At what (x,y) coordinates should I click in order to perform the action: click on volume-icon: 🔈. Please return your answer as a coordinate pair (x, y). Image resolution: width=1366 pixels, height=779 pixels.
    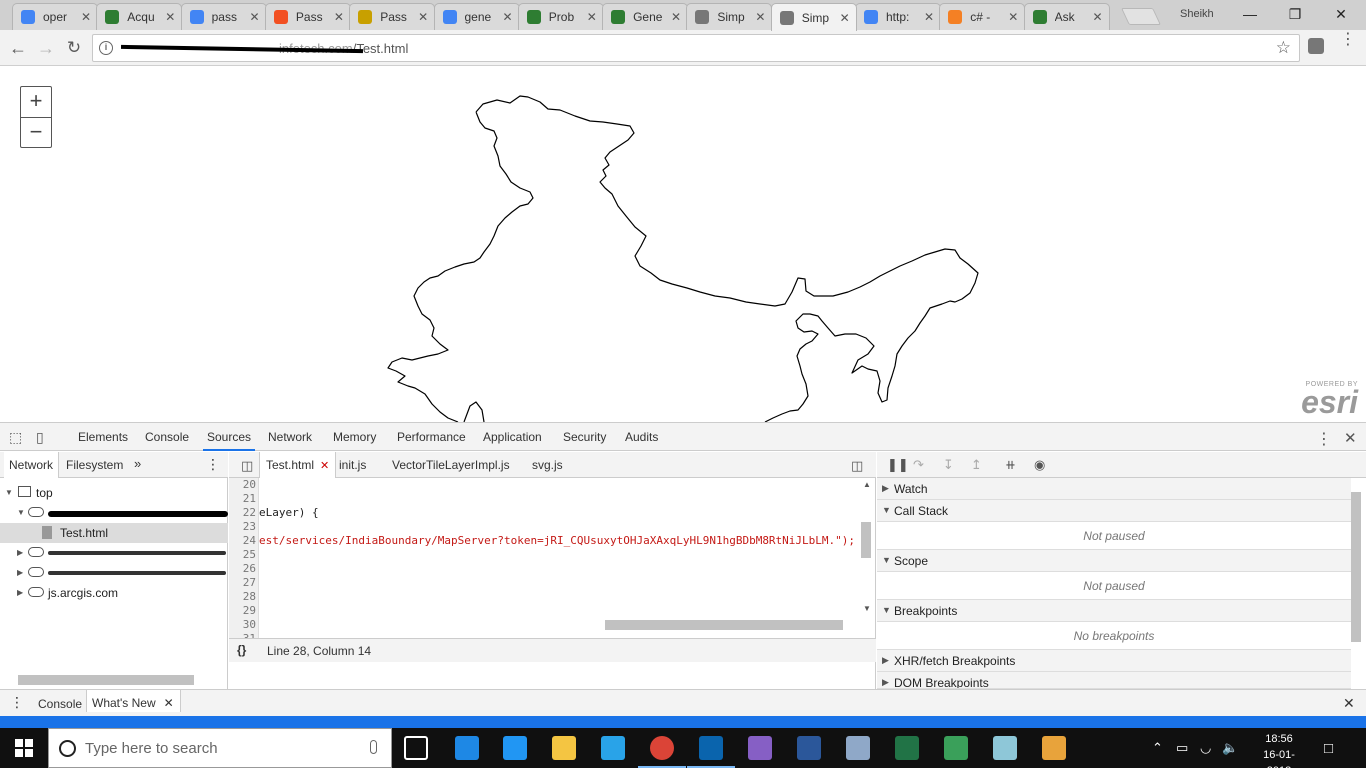
    Looking at the image, I should click on (1230, 748).